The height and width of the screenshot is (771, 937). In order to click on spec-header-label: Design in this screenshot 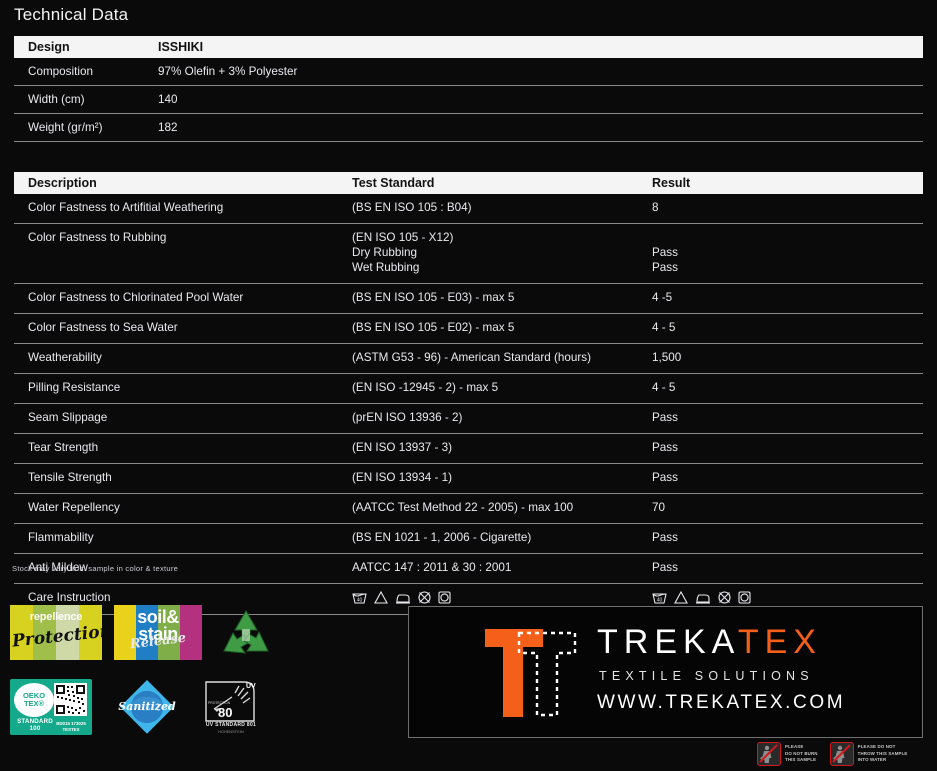, I will do `click(49, 47)`.